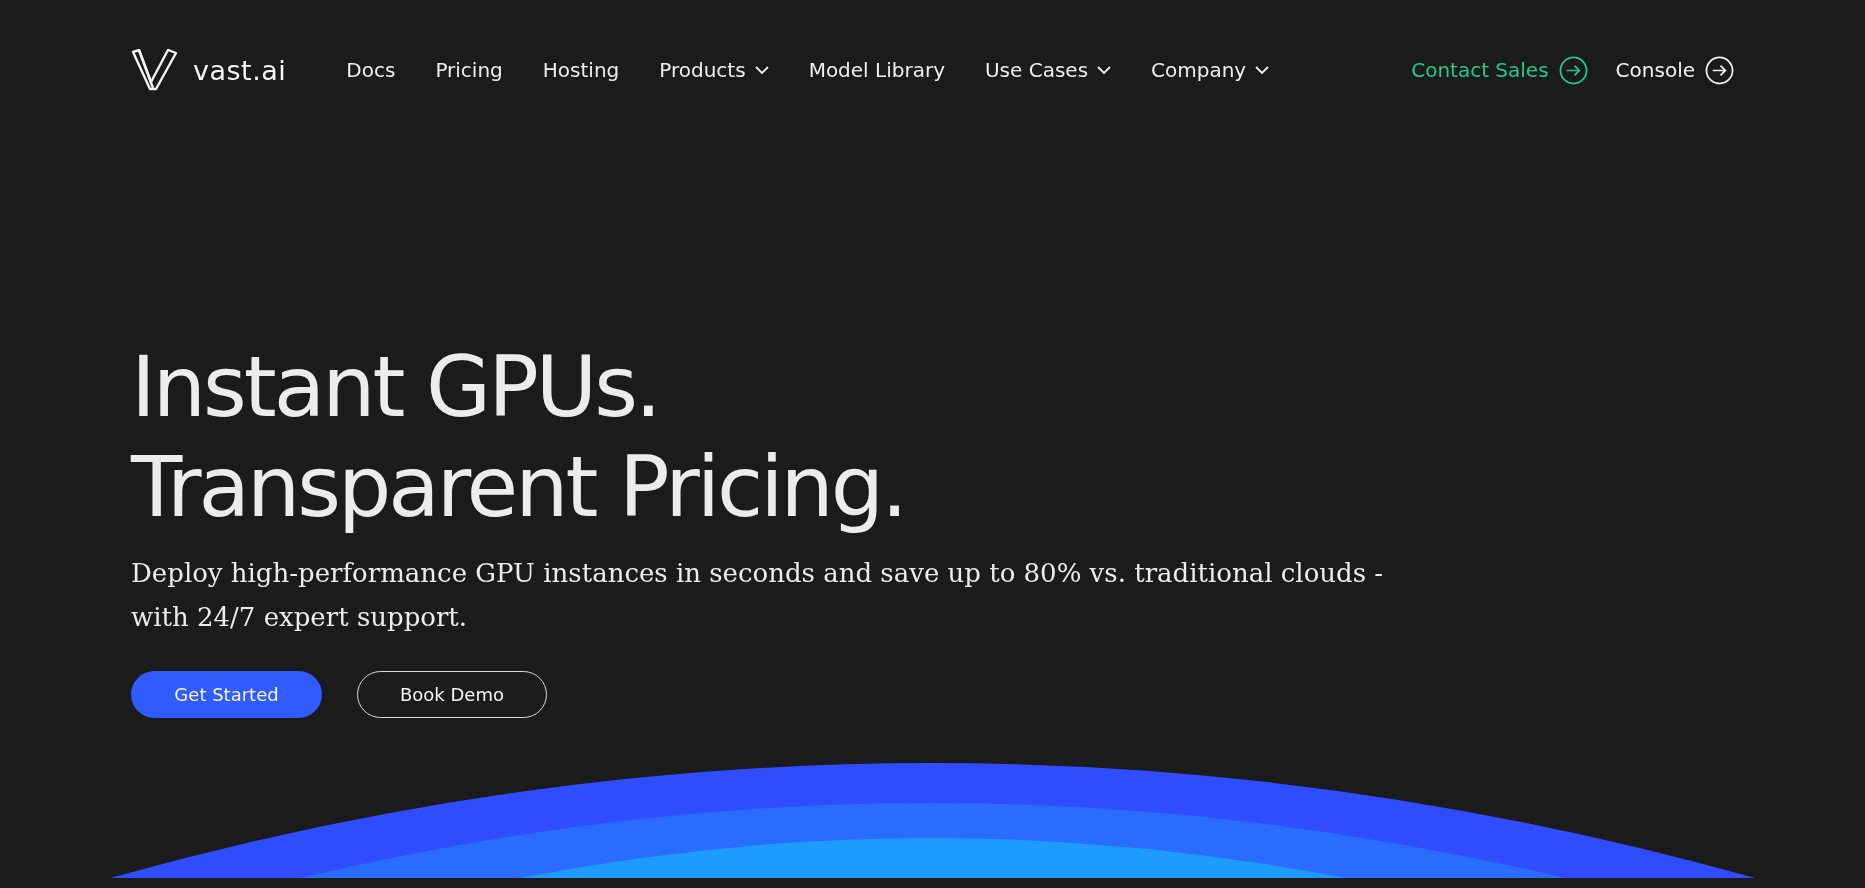  What do you see at coordinates (469, 70) in the screenshot?
I see `nav-link: Pricing` at bounding box center [469, 70].